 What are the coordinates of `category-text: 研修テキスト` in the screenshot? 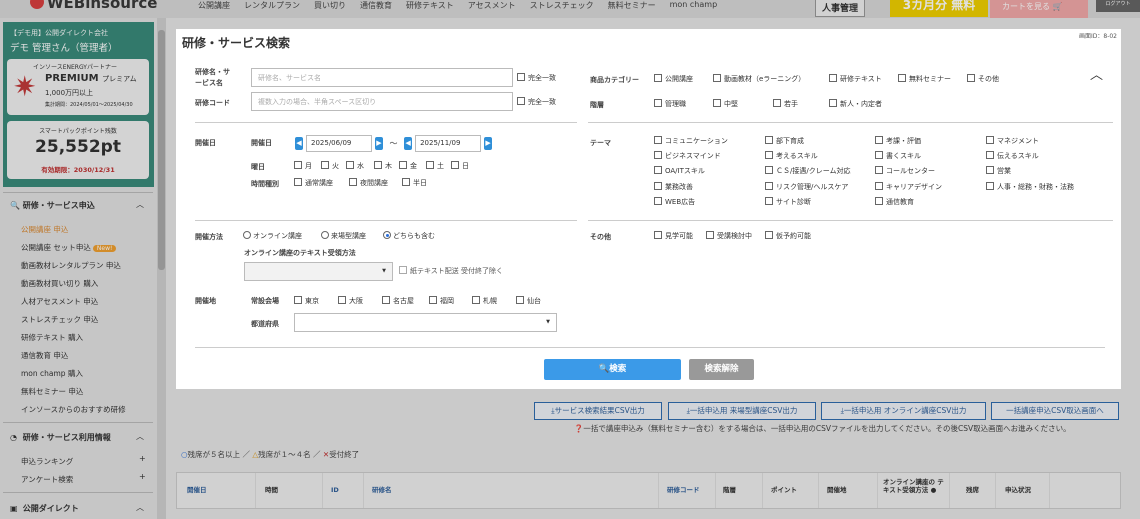 It's located at (855, 79).